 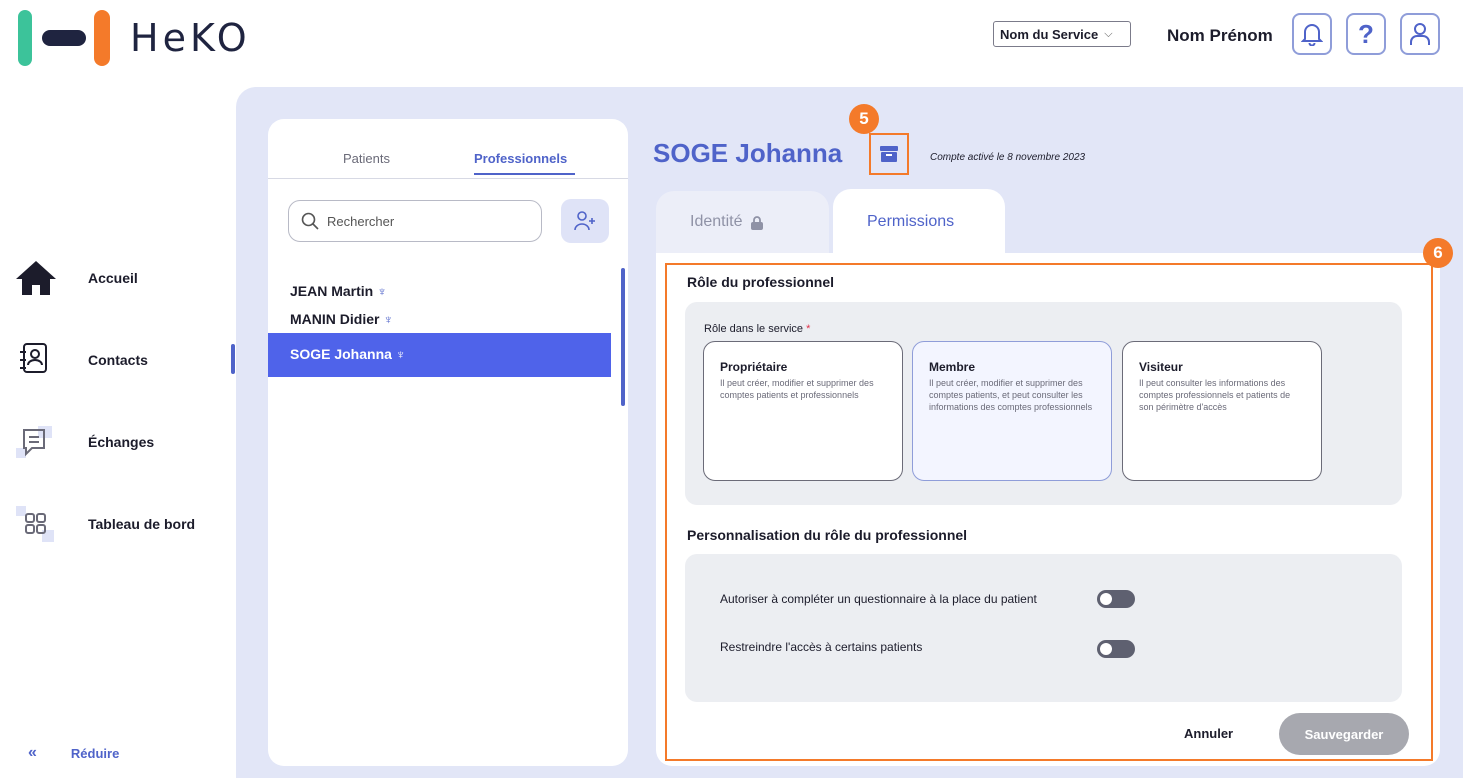 What do you see at coordinates (748, 153) in the screenshot?
I see `page-title: SOGE Johanna` at bounding box center [748, 153].